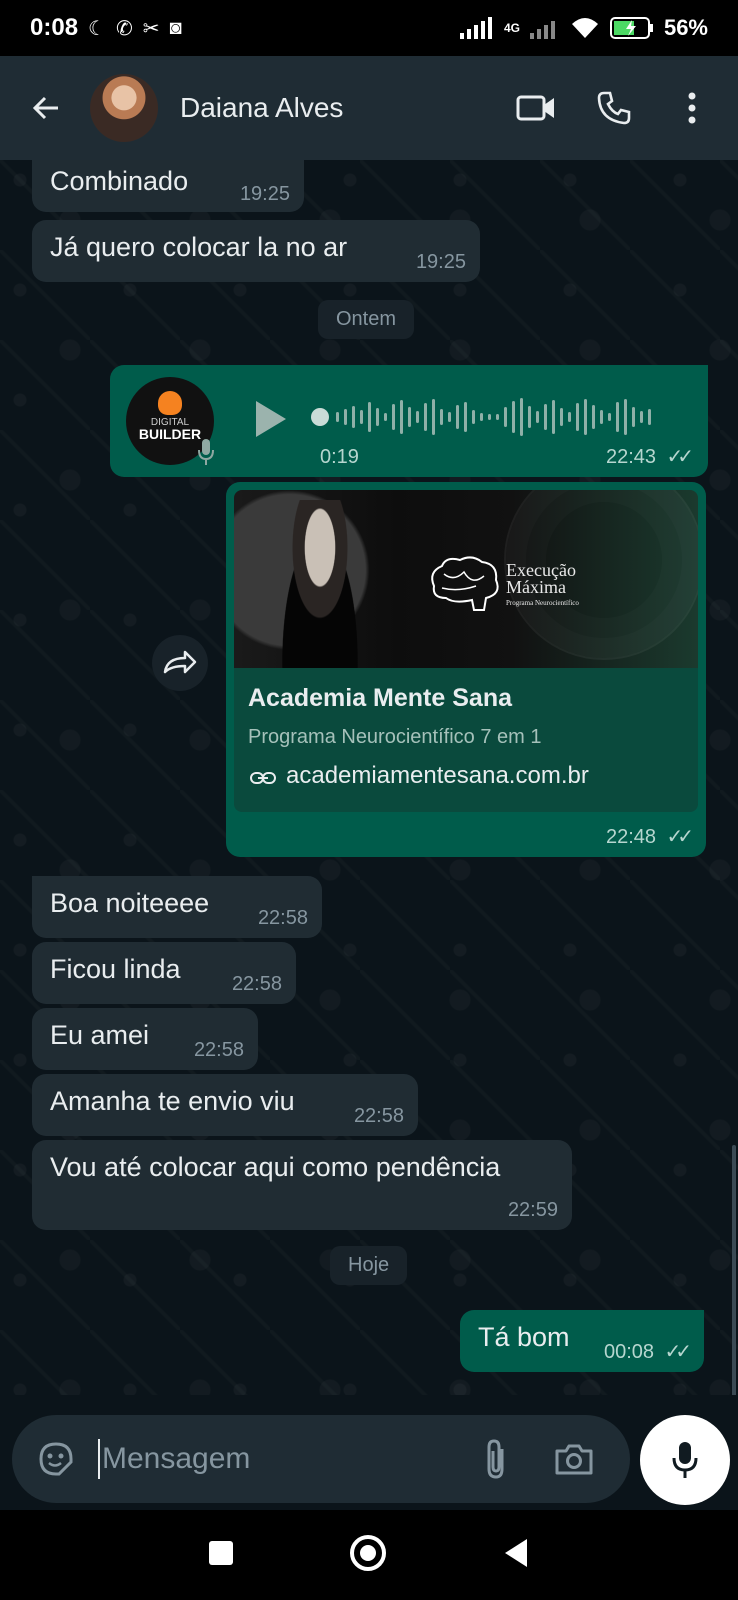 The width and height of the screenshot is (738, 1600). What do you see at coordinates (685, 27) in the screenshot?
I see `battery-percent: 56%` at bounding box center [685, 27].